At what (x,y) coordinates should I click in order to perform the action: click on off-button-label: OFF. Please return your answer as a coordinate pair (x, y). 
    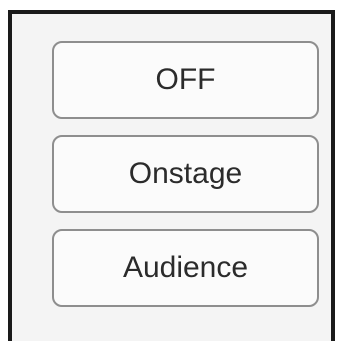
    Looking at the image, I should click on (185, 79).